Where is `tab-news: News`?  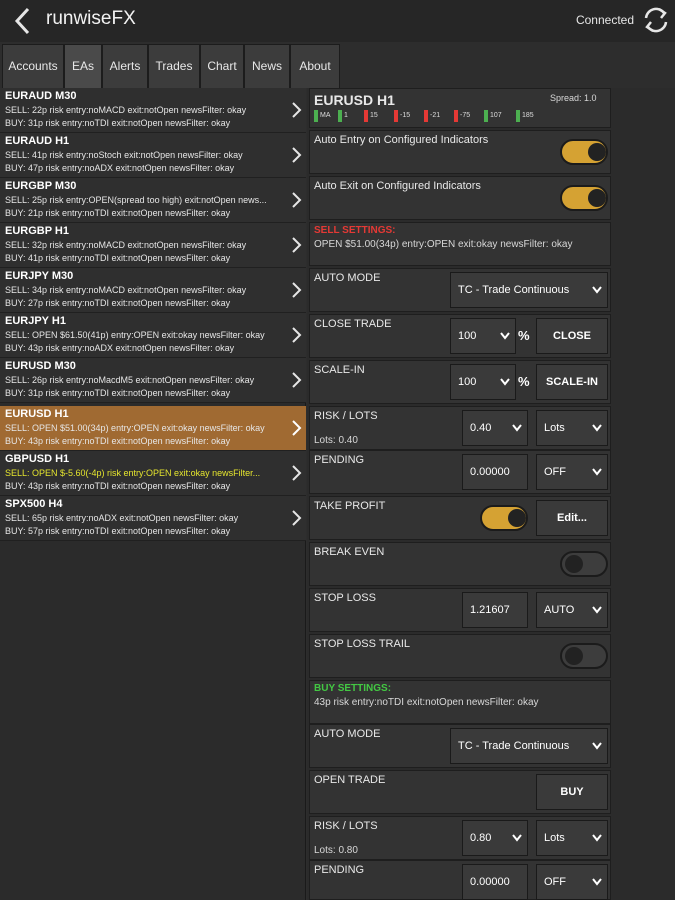
tab-news: News is located at coordinates (267, 66).